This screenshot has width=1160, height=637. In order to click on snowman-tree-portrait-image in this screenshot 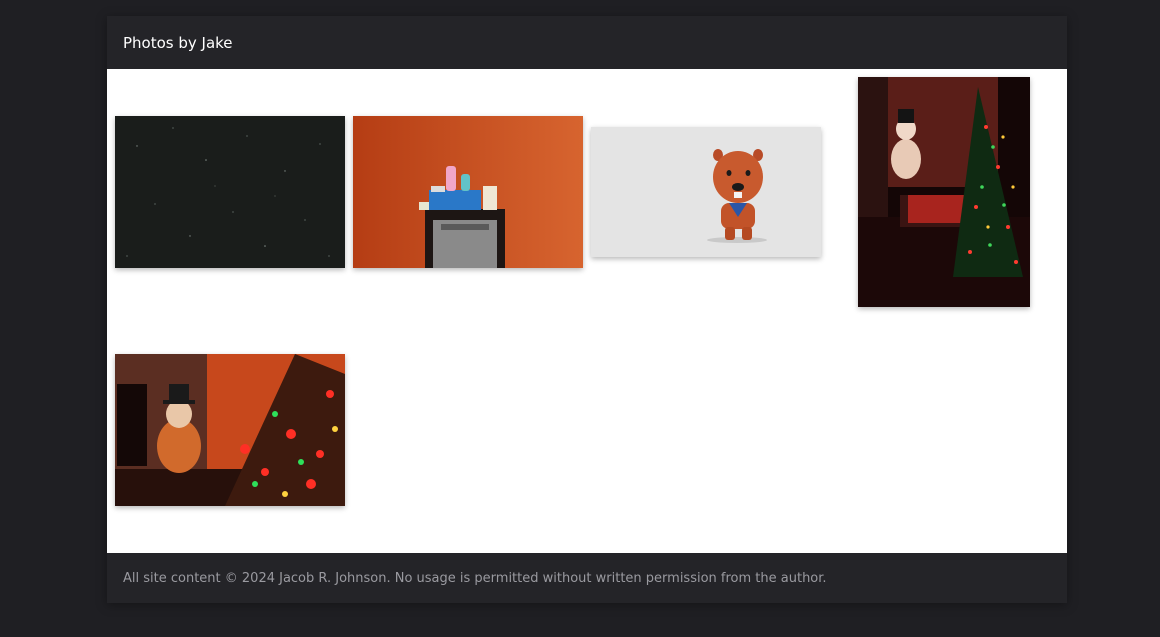, I will do `click(944, 192)`.